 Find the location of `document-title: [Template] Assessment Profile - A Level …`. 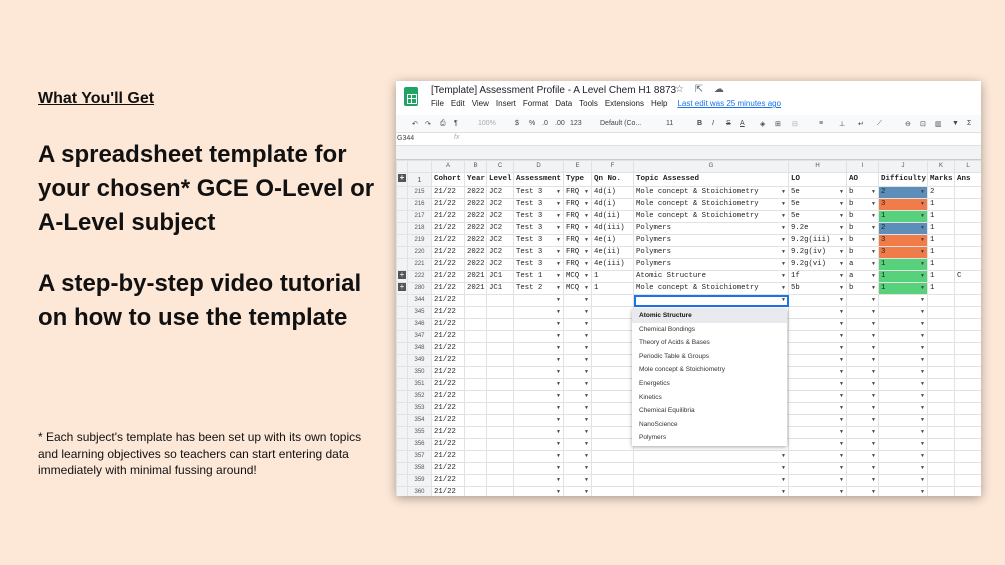

document-title: [Template] Assessment Profile - A Level … is located at coordinates (553, 90).